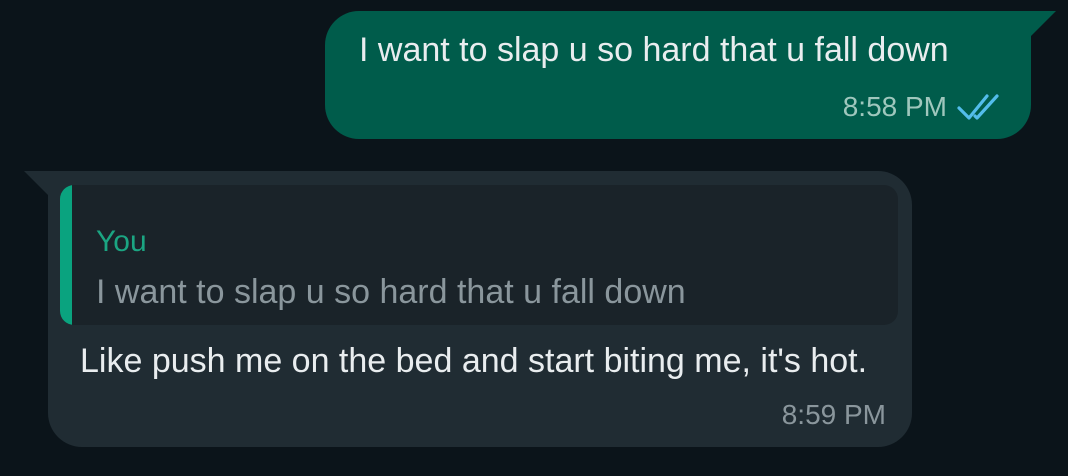 The width and height of the screenshot is (1068, 476). Describe the element at coordinates (121, 241) in the screenshot. I see `quote-author: You` at that location.